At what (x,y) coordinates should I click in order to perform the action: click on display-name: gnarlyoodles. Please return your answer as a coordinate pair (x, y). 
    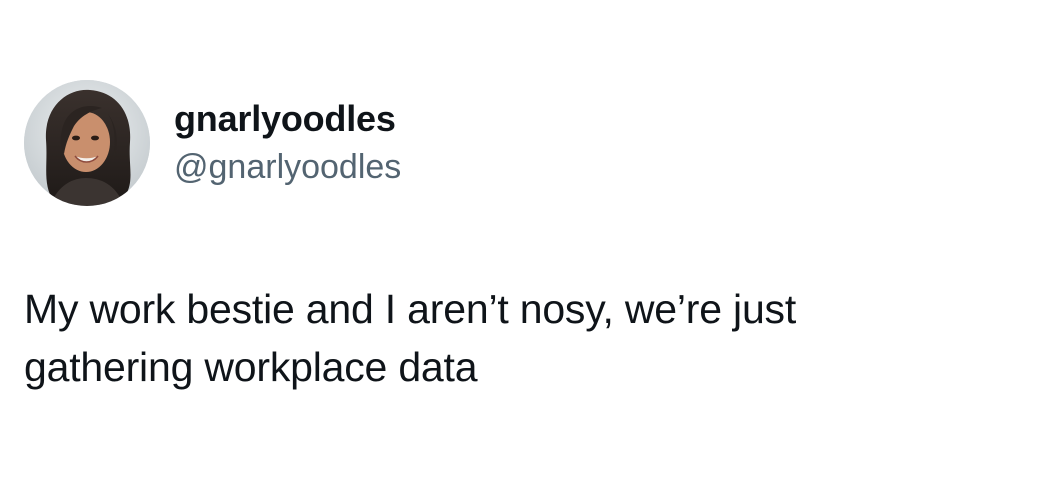
    Looking at the image, I should click on (287, 119).